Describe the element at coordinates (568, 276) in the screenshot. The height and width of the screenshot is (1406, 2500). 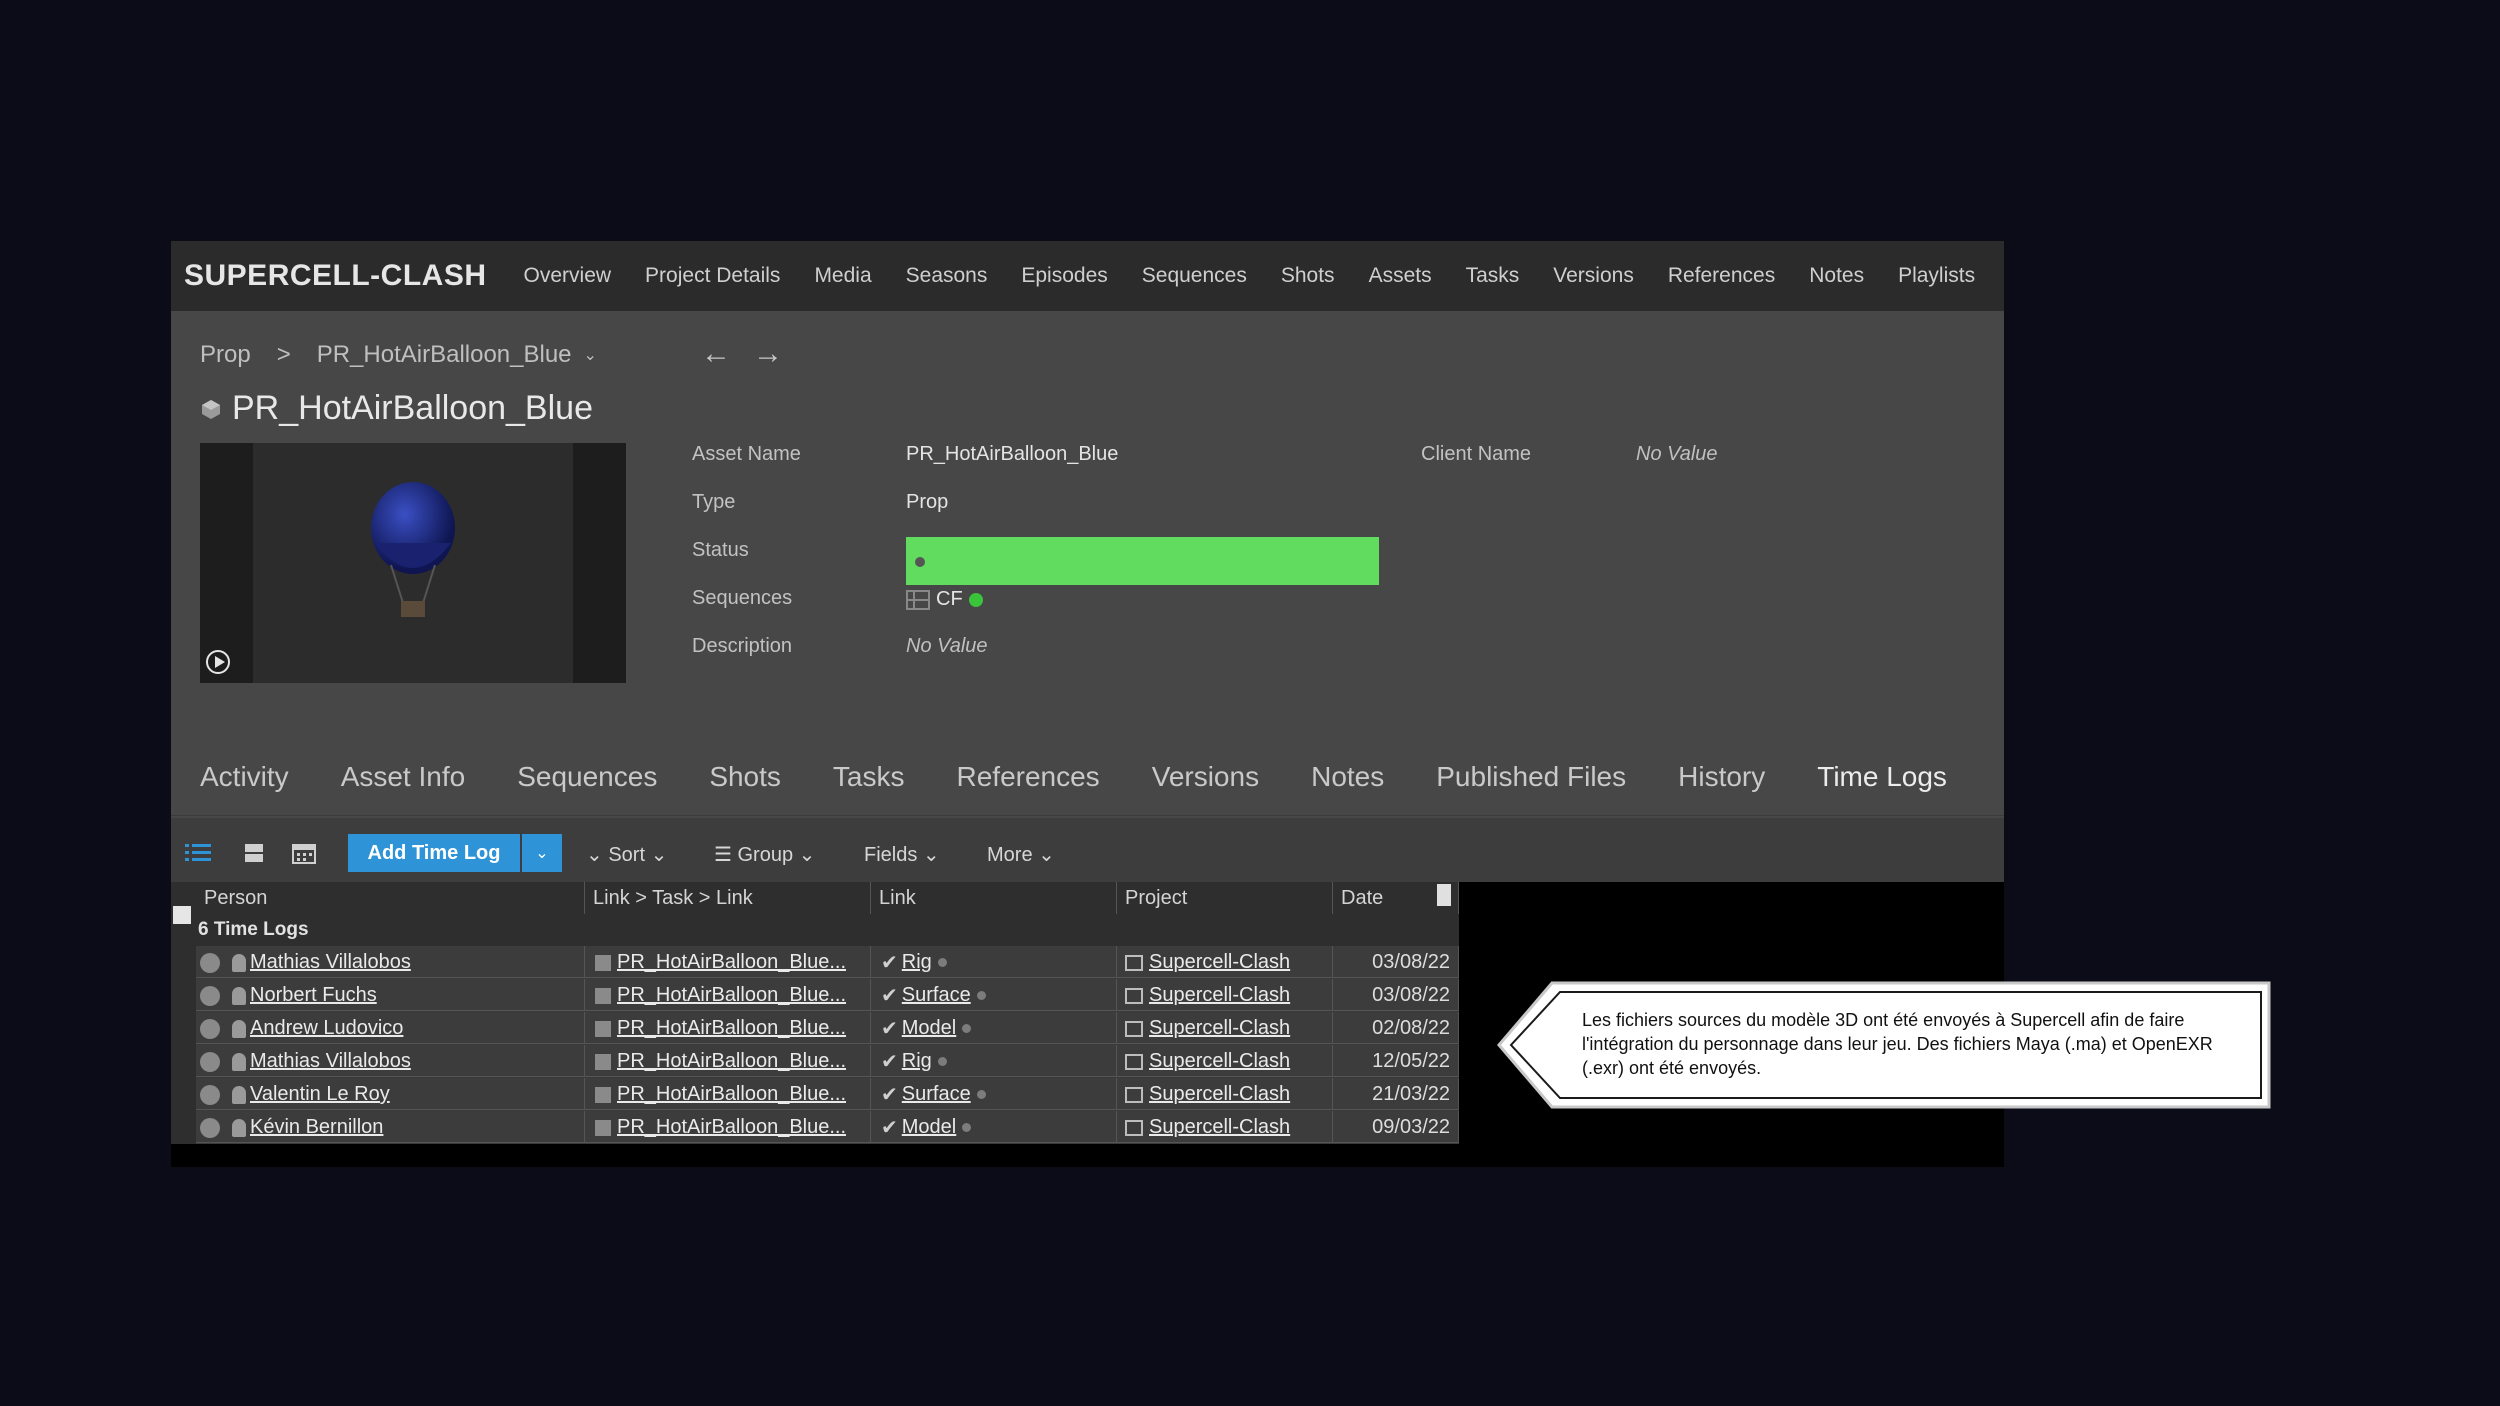
I see `nav-overview: Overview` at that location.